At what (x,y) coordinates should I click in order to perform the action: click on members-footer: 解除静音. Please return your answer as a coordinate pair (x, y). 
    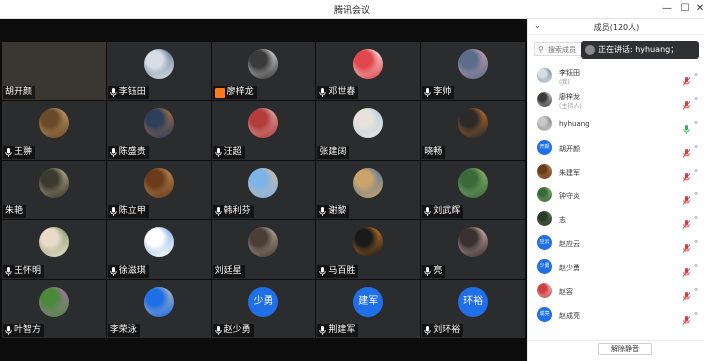
    Looking at the image, I should click on (616, 350).